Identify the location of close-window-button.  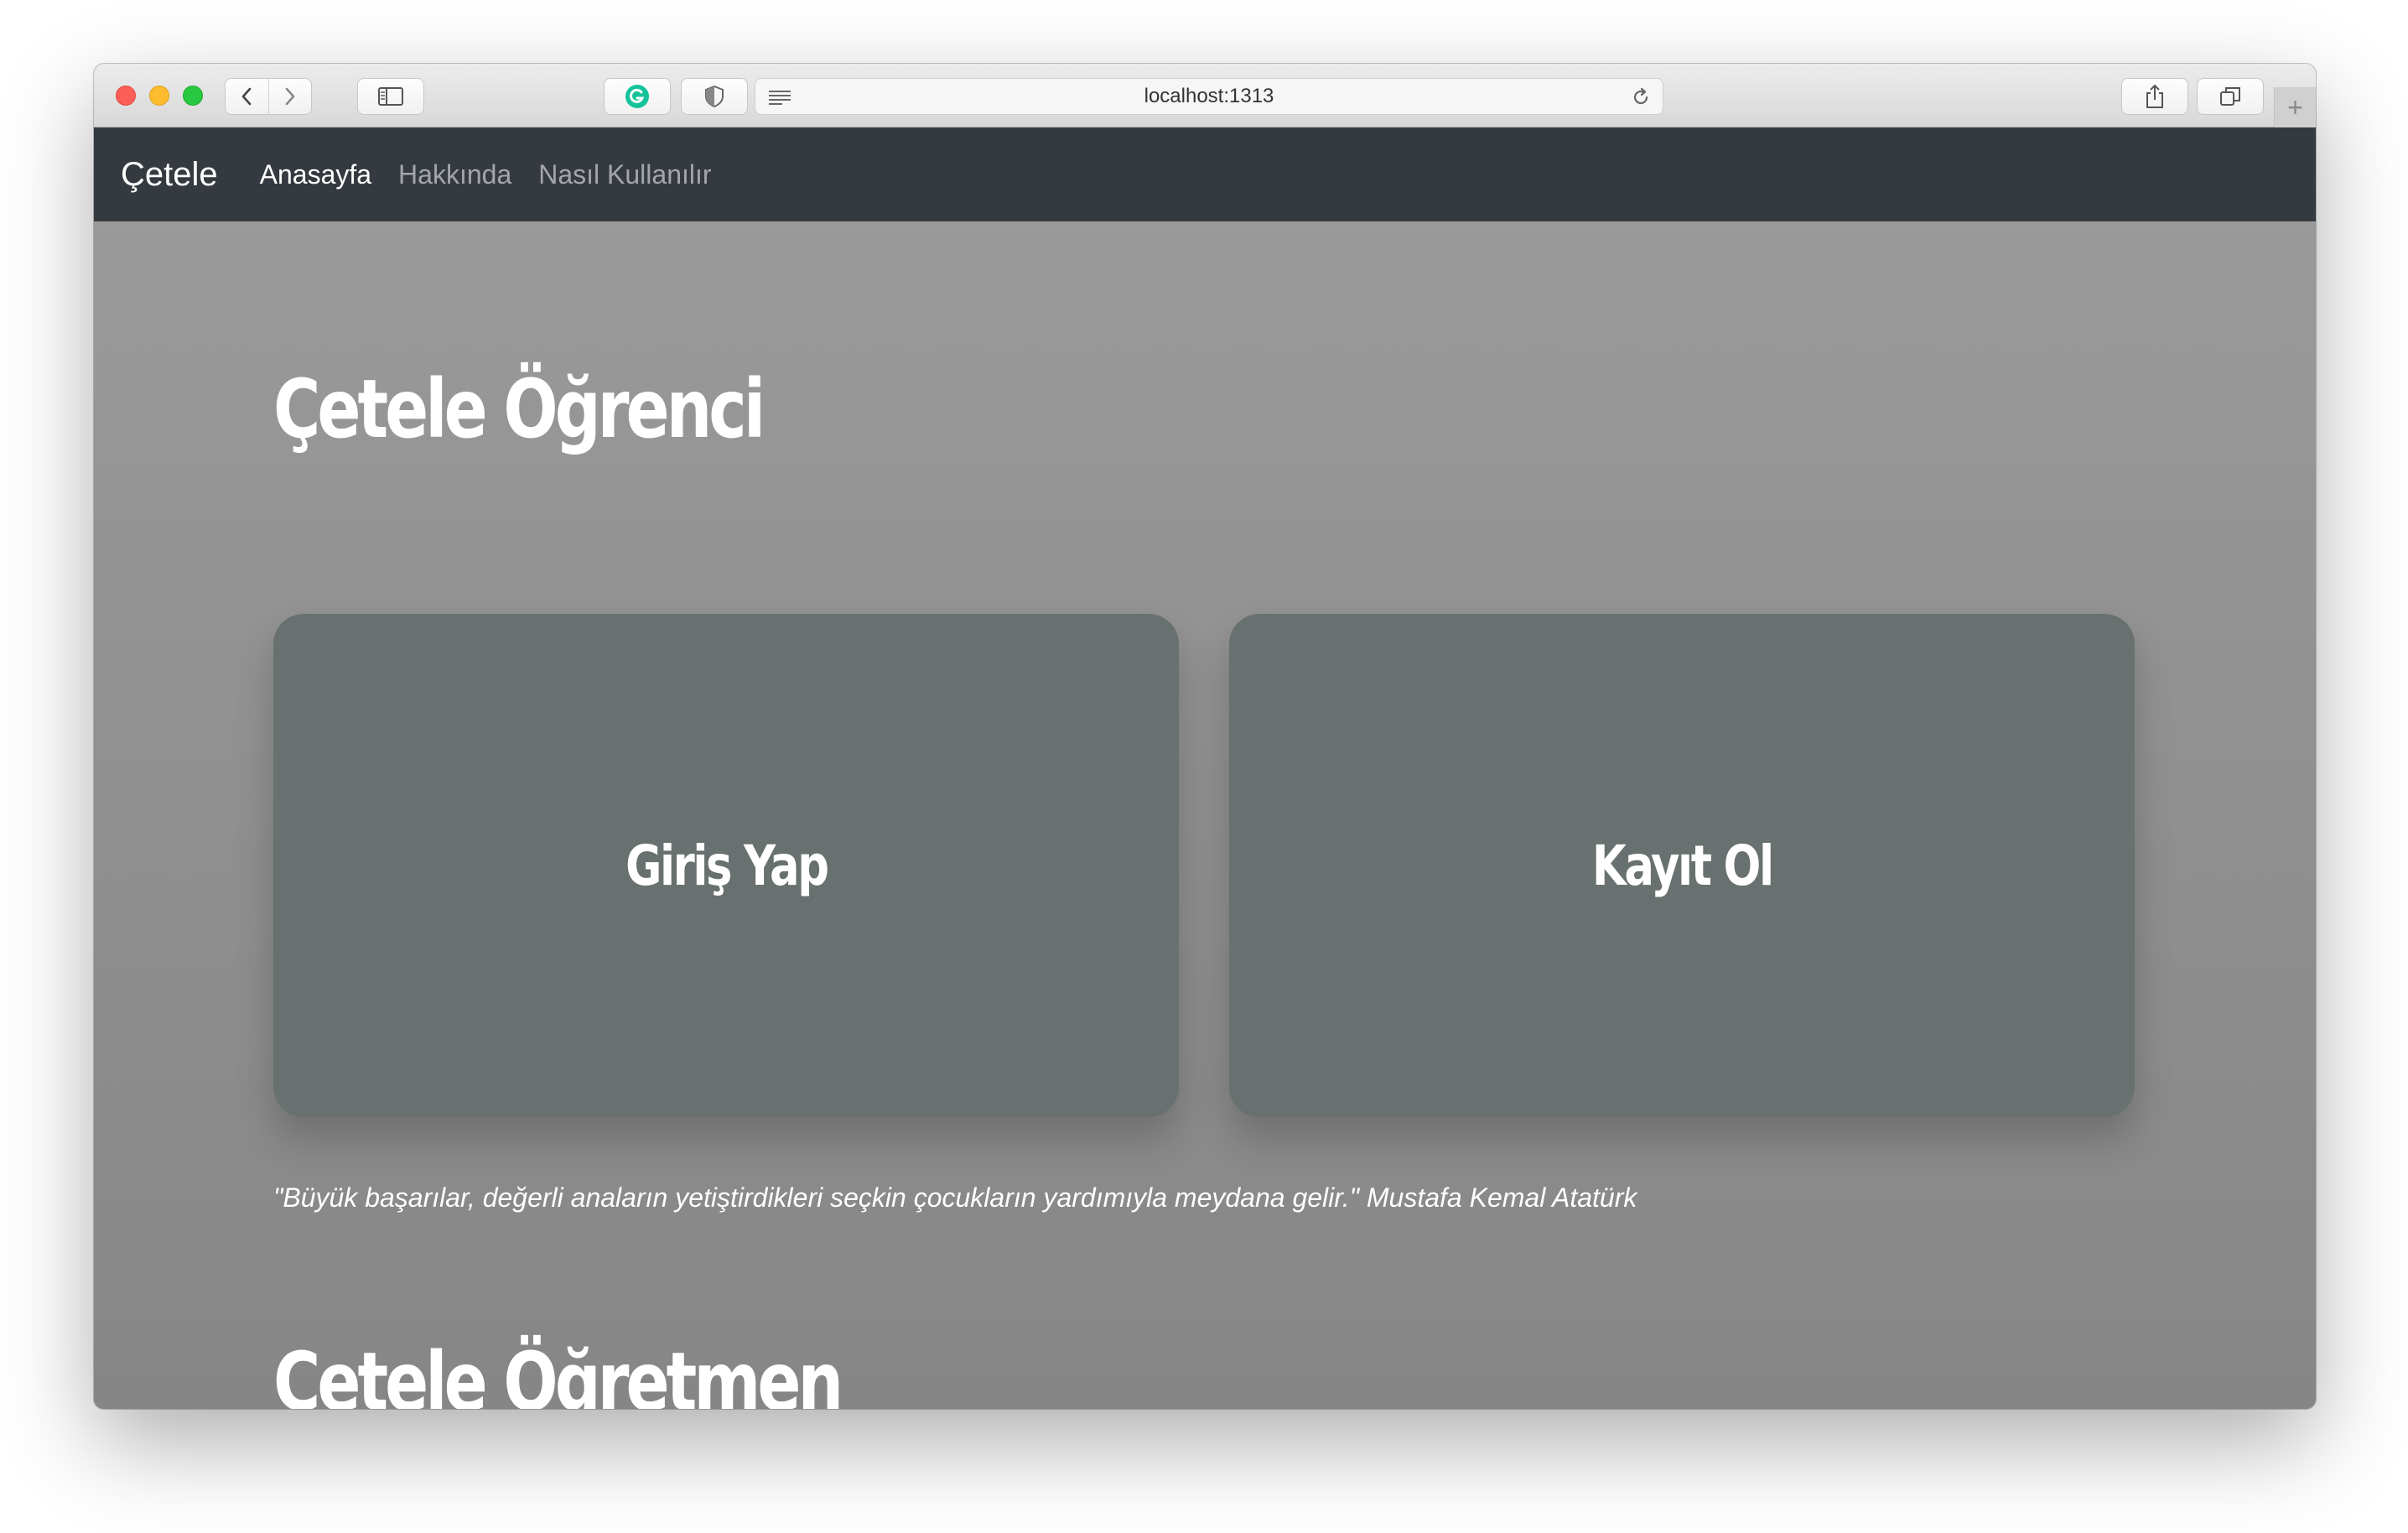
(126, 96).